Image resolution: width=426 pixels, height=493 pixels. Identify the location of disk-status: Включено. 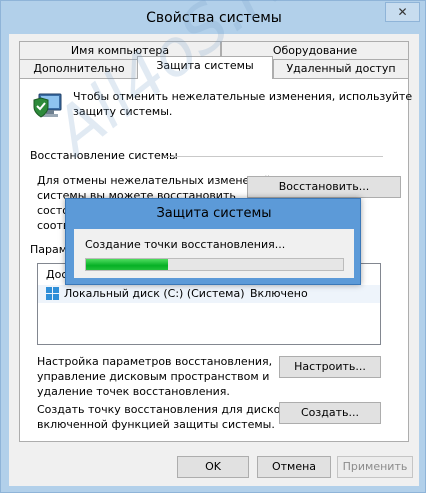
(279, 293).